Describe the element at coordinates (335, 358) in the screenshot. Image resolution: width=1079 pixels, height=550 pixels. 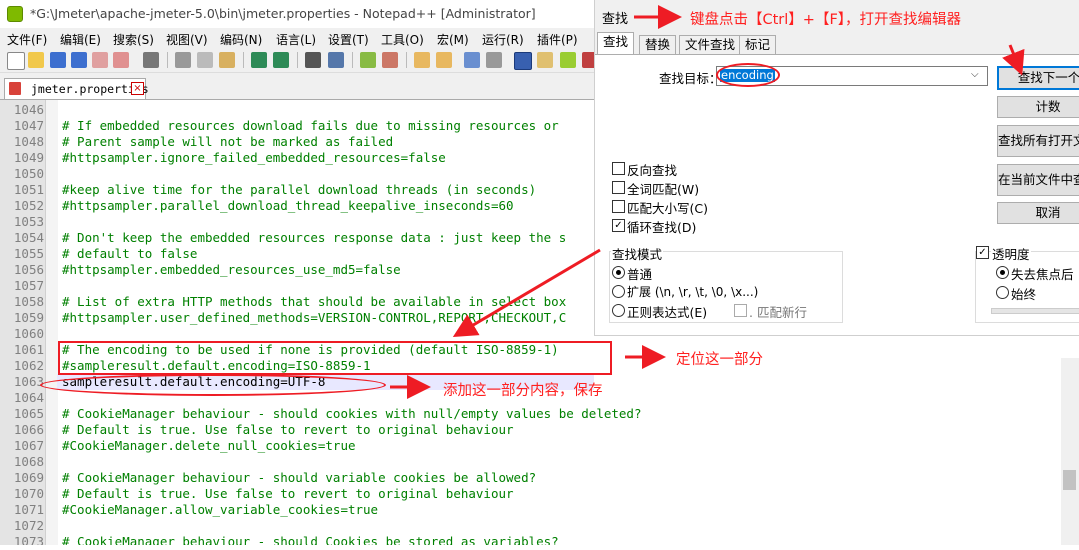
I see `encoding-lines-highlight-box` at that location.